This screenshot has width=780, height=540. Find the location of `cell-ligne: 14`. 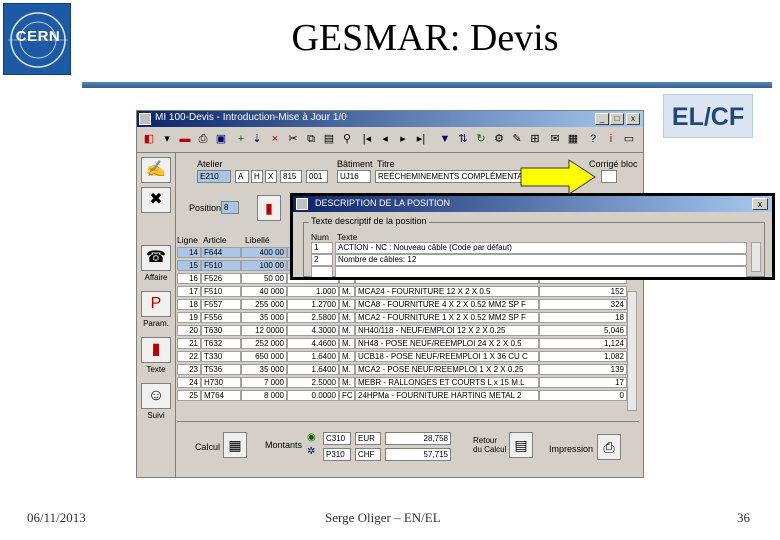

cell-ligne: 14 is located at coordinates (189, 252).